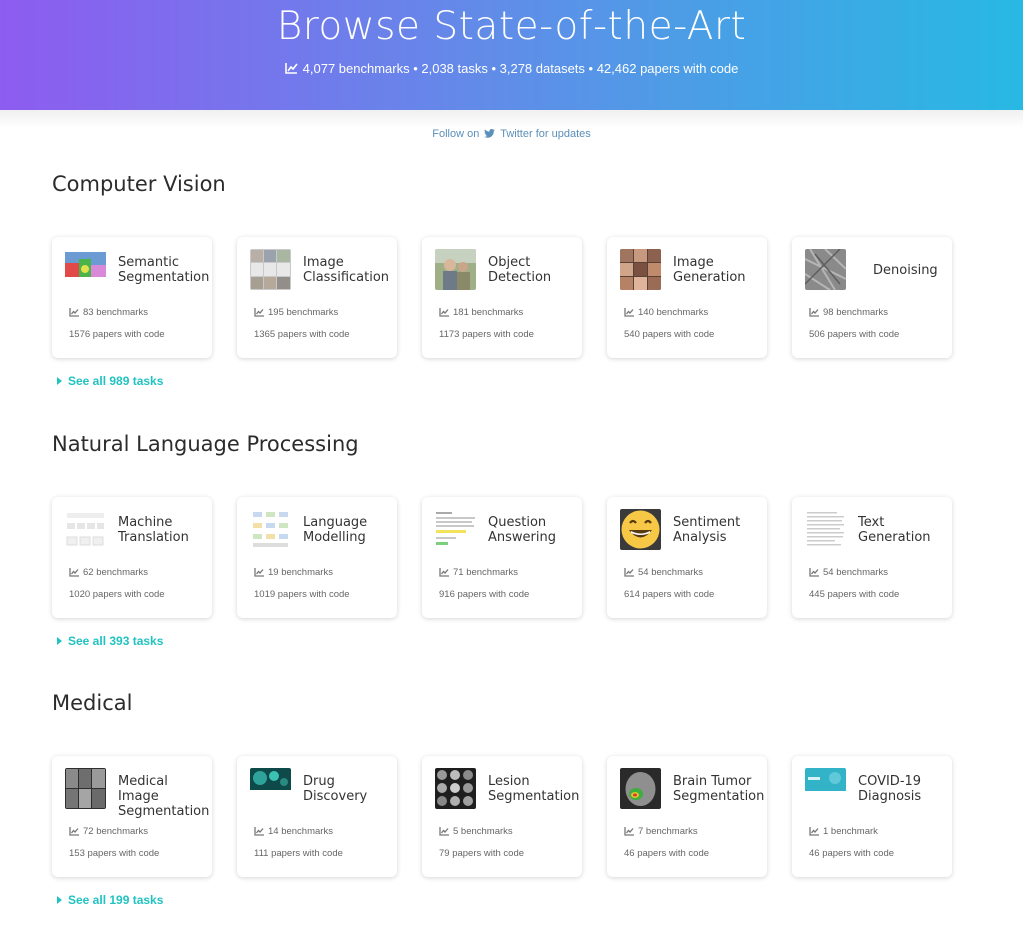 The height and width of the screenshot is (943, 1023). Describe the element at coordinates (139, 184) in the screenshot. I see `section-title-computer-vision: Computer Vision` at that location.